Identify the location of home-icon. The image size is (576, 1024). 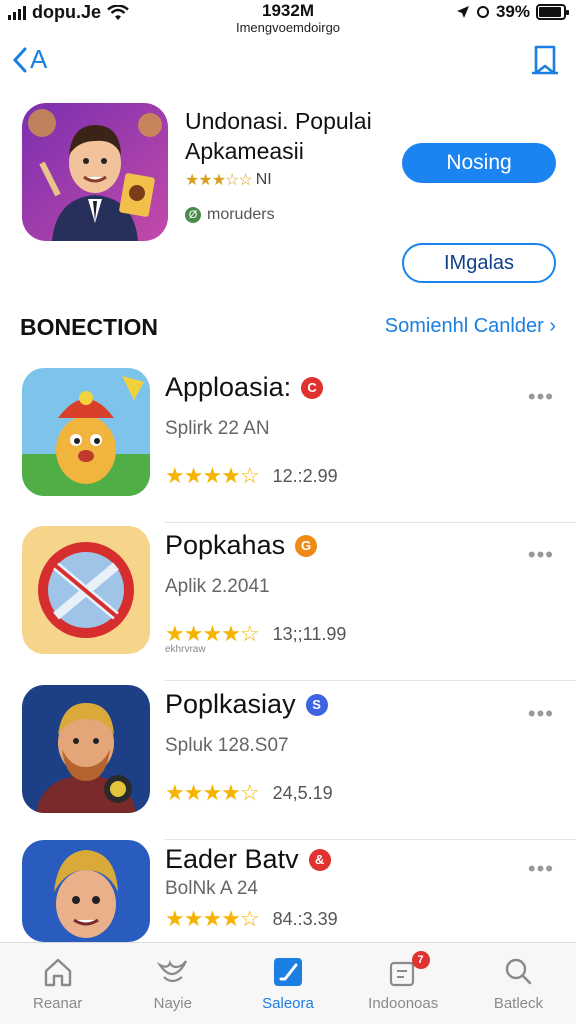
(57, 972).